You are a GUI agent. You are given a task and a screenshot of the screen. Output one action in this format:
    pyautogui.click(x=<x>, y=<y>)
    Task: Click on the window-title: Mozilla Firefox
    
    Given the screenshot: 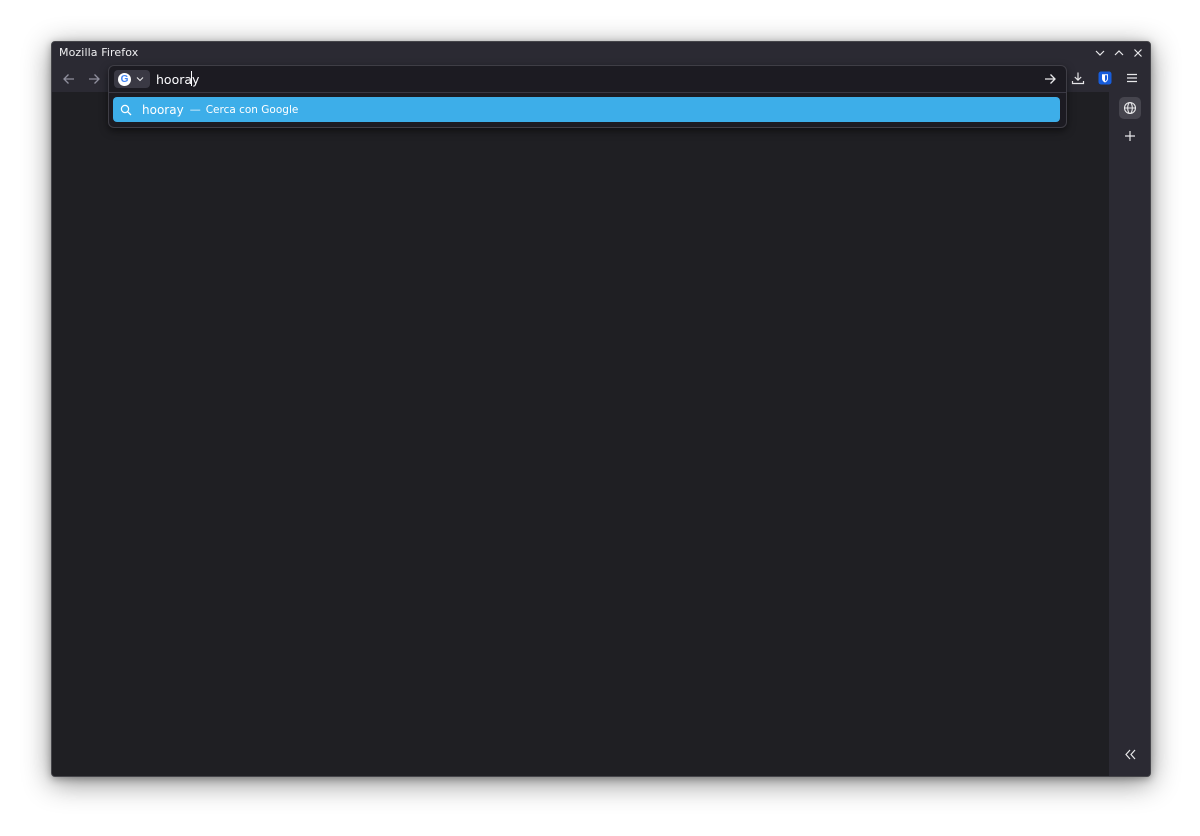 What is the action you would take?
    pyautogui.click(x=99, y=52)
    